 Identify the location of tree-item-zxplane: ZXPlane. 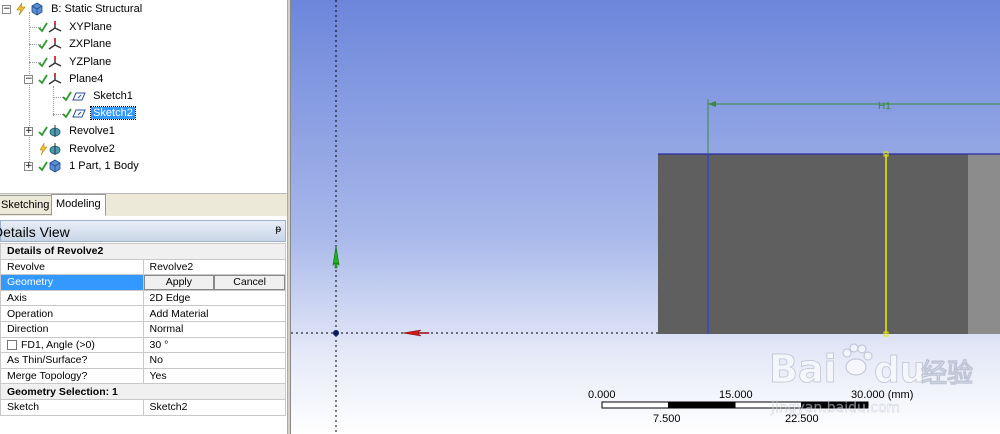
(75, 44).